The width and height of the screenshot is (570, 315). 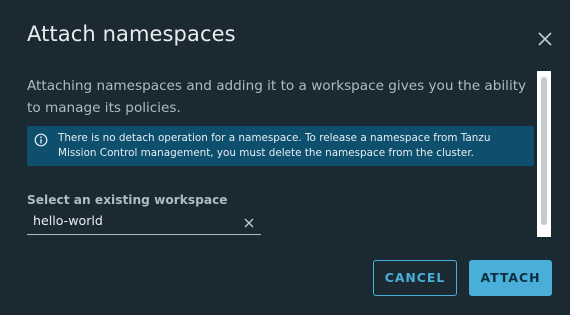 I want to click on close-icon, so click(x=545, y=39).